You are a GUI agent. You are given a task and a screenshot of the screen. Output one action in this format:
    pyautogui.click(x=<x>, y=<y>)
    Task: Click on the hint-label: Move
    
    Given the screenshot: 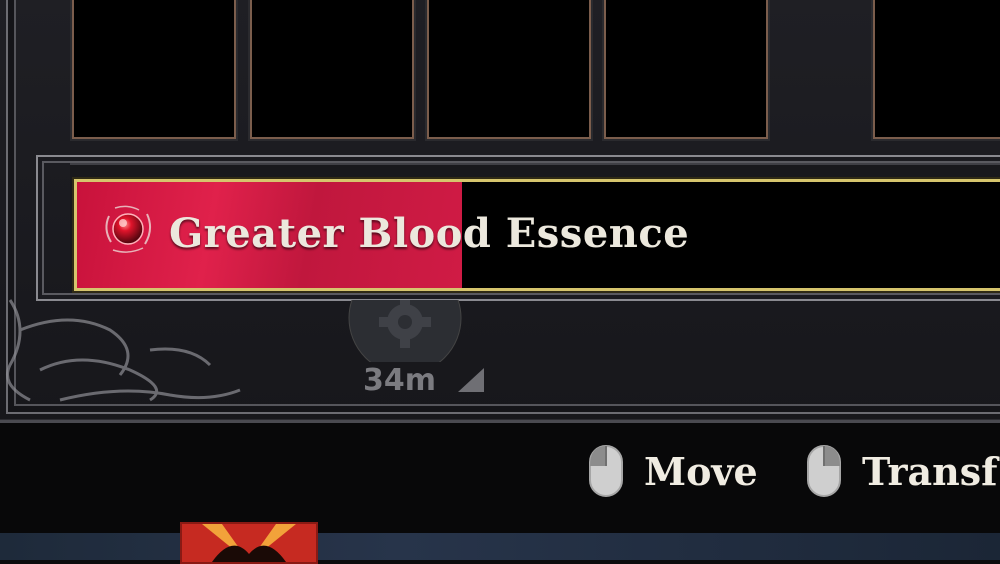 What is the action you would take?
    pyautogui.click(x=701, y=471)
    